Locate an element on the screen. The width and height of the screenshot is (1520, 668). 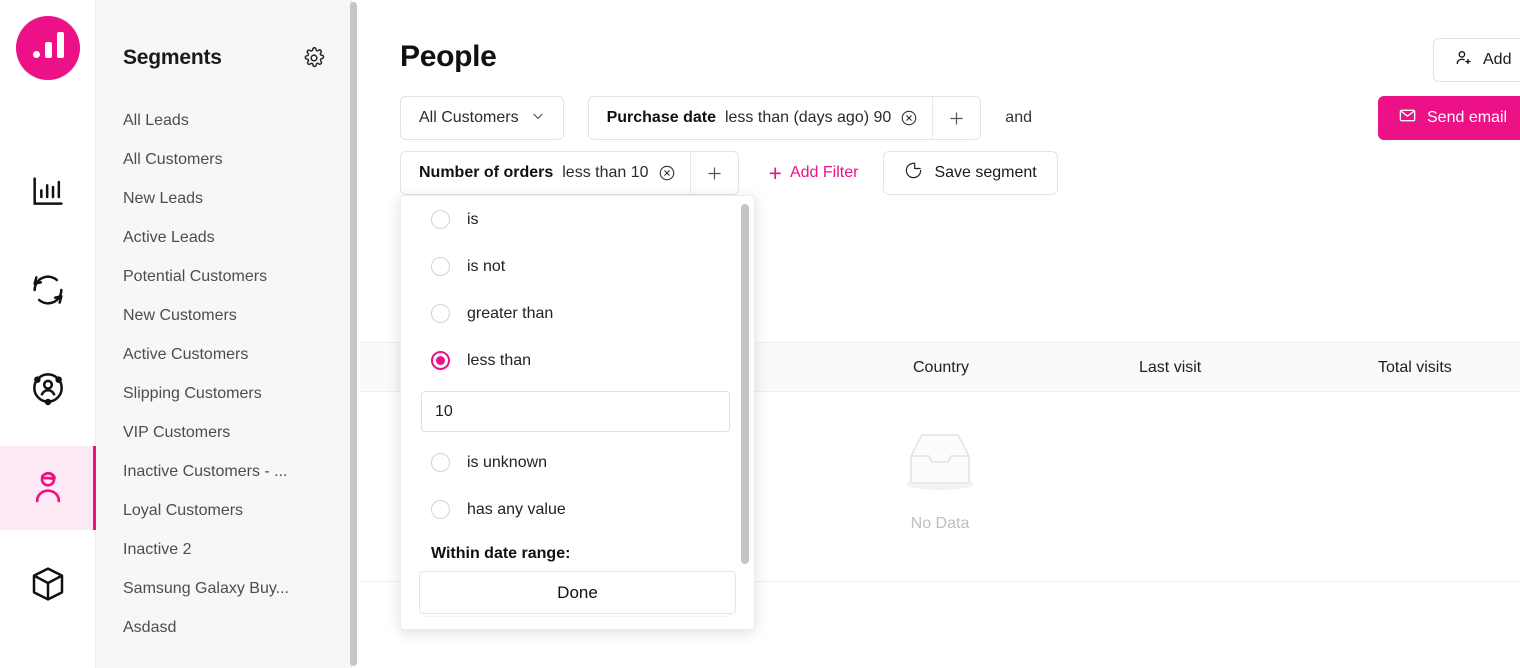
people-network-icon is located at coordinates (48, 390).